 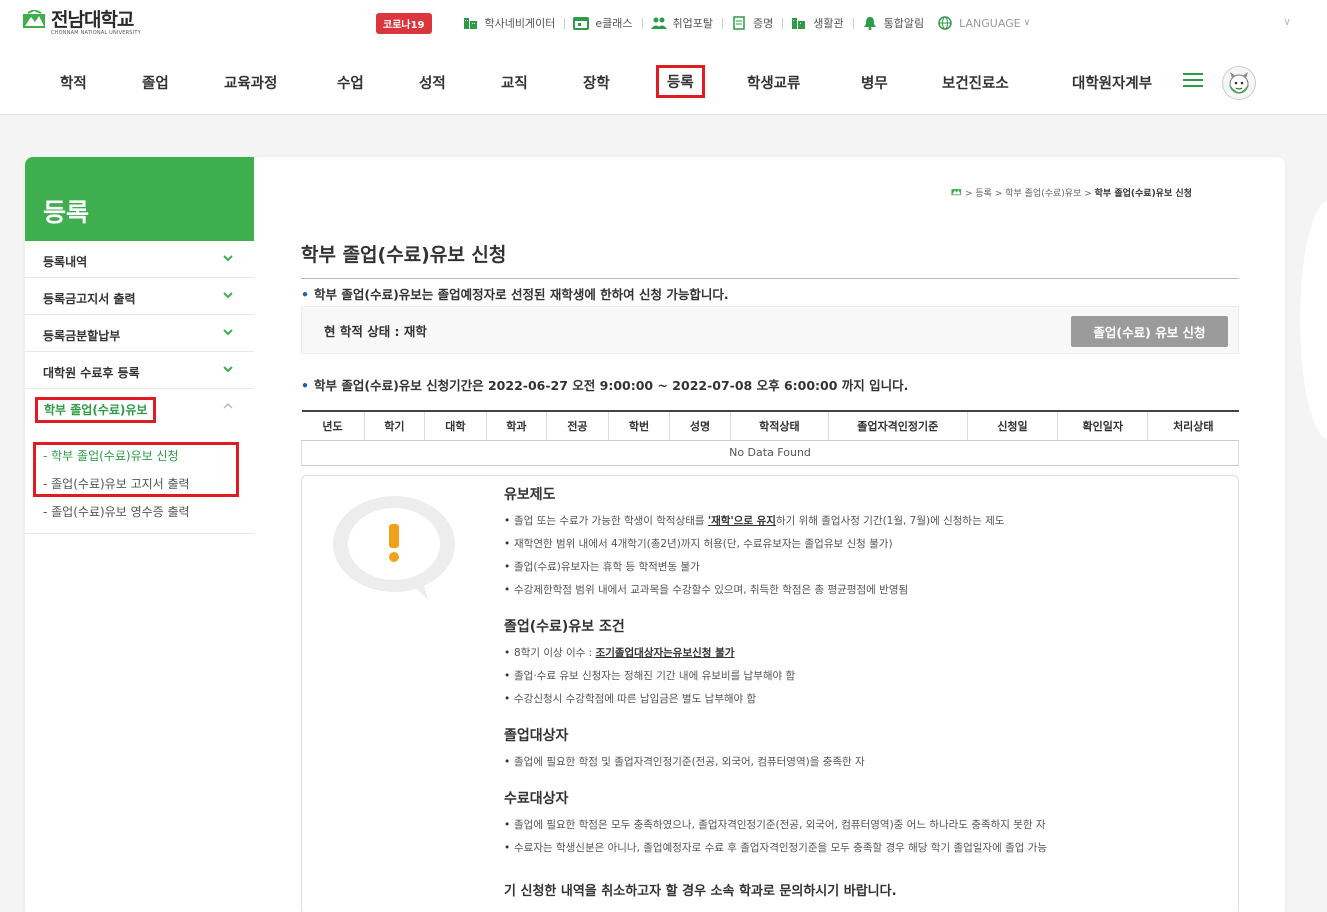 I want to click on gnb-item-student-exchange: 학생교류, so click(x=773, y=82).